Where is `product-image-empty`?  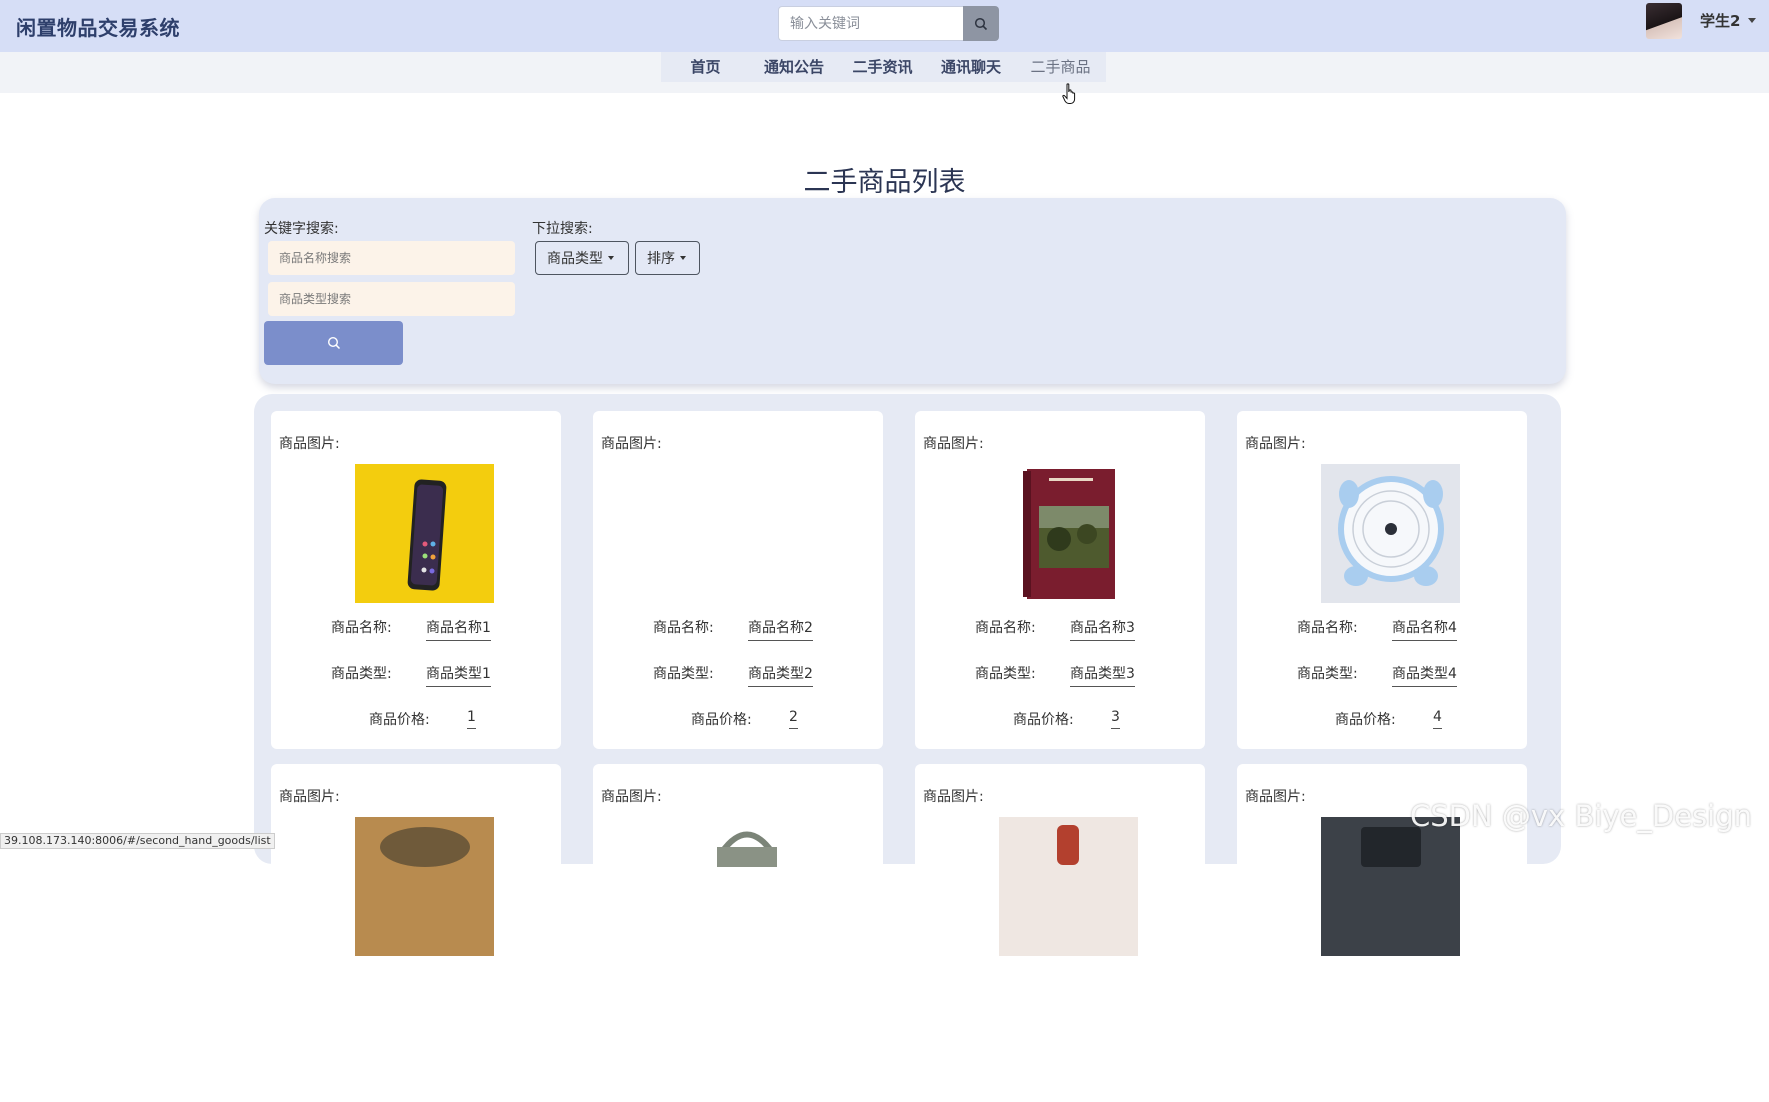
product-image-empty is located at coordinates (746, 533).